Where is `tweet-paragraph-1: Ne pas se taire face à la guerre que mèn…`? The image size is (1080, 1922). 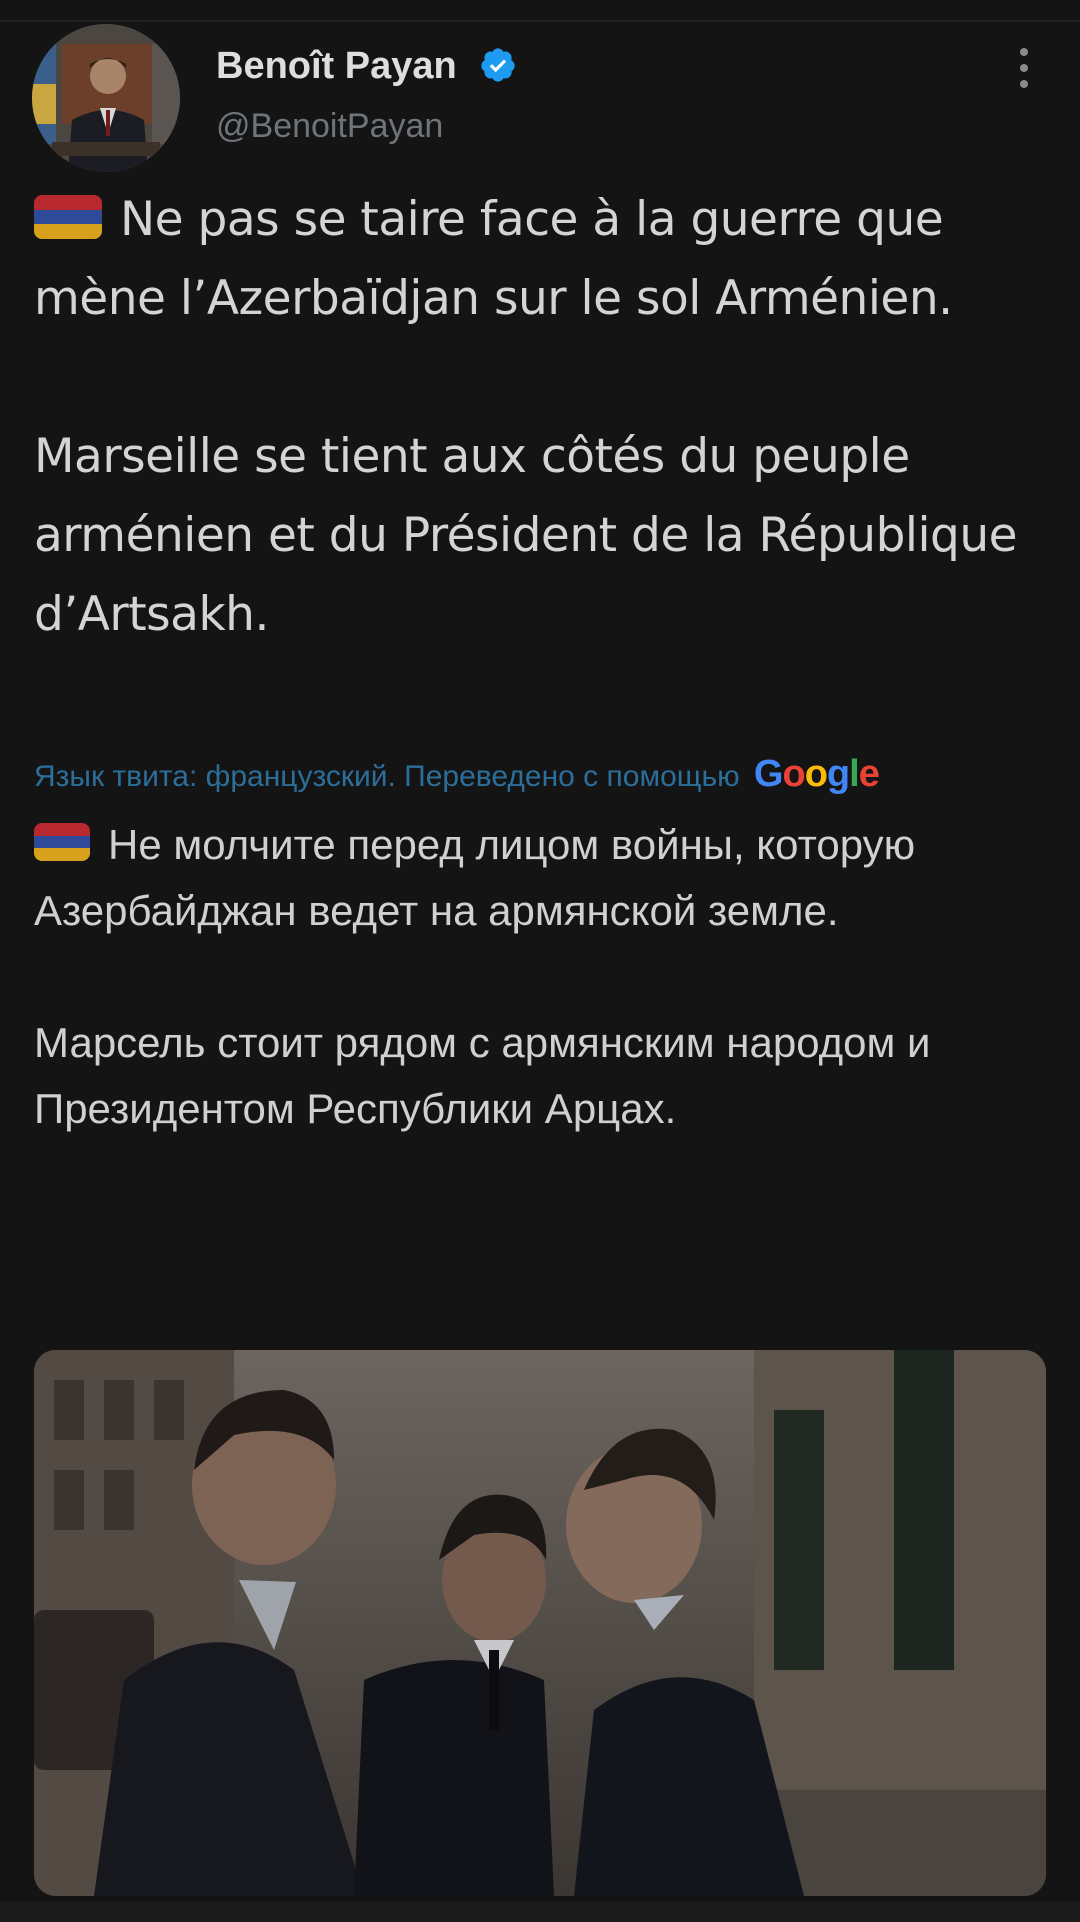
tweet-paragraph-1: Ne pas se taire face à la guerre que mèn… is located at coordinates (544, 259).